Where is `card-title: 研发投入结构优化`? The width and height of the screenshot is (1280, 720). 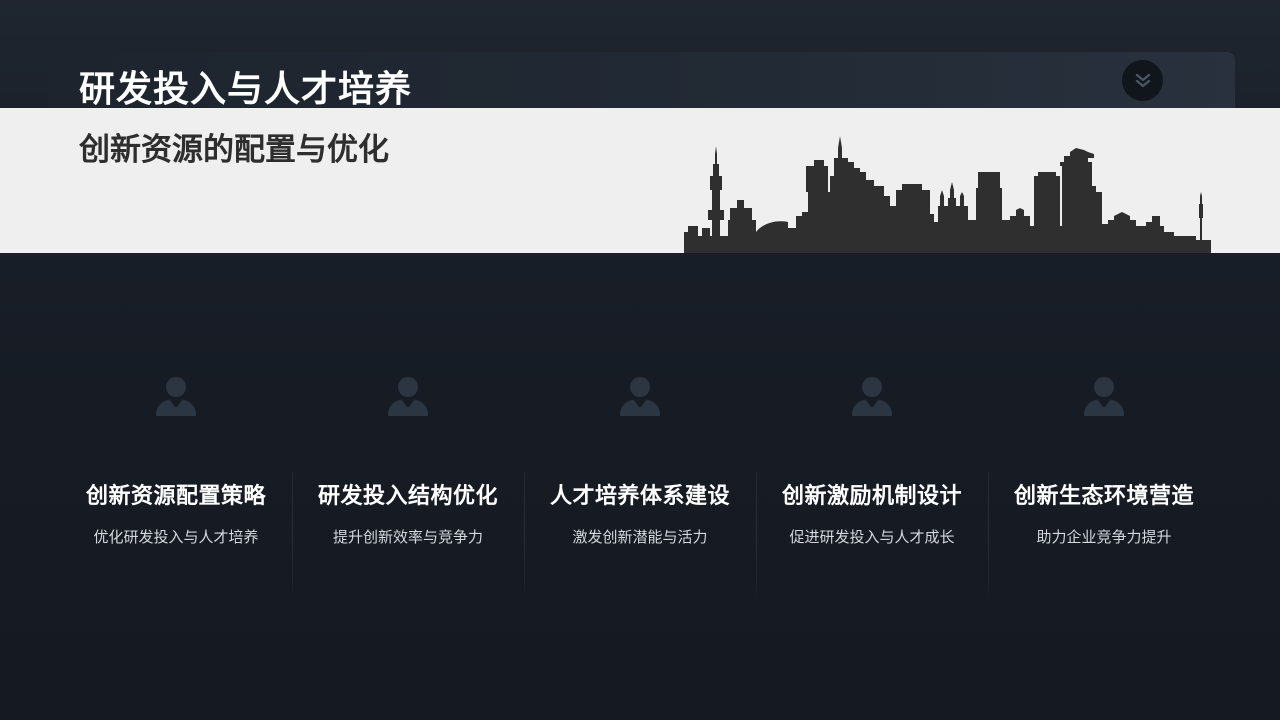
card-title: 研发投入结构优化 is located at coordinates (407, 496).